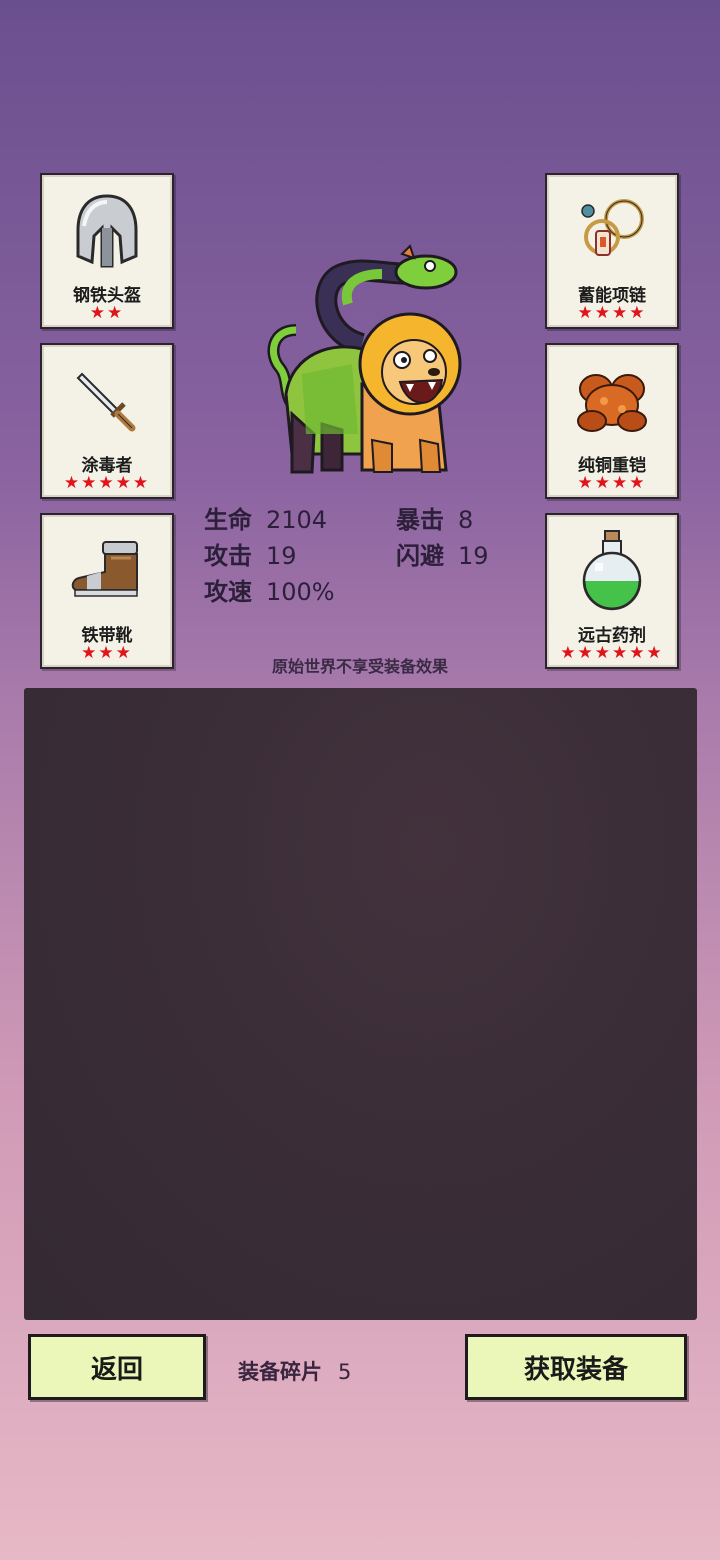 Image resolution: width=720 pixels, height=1560 pixels. What do you see at coordinates (576, 1367) in the screenshot?
I see `get-equipment-button: 获取装备` at bounding box center [576, 1367].